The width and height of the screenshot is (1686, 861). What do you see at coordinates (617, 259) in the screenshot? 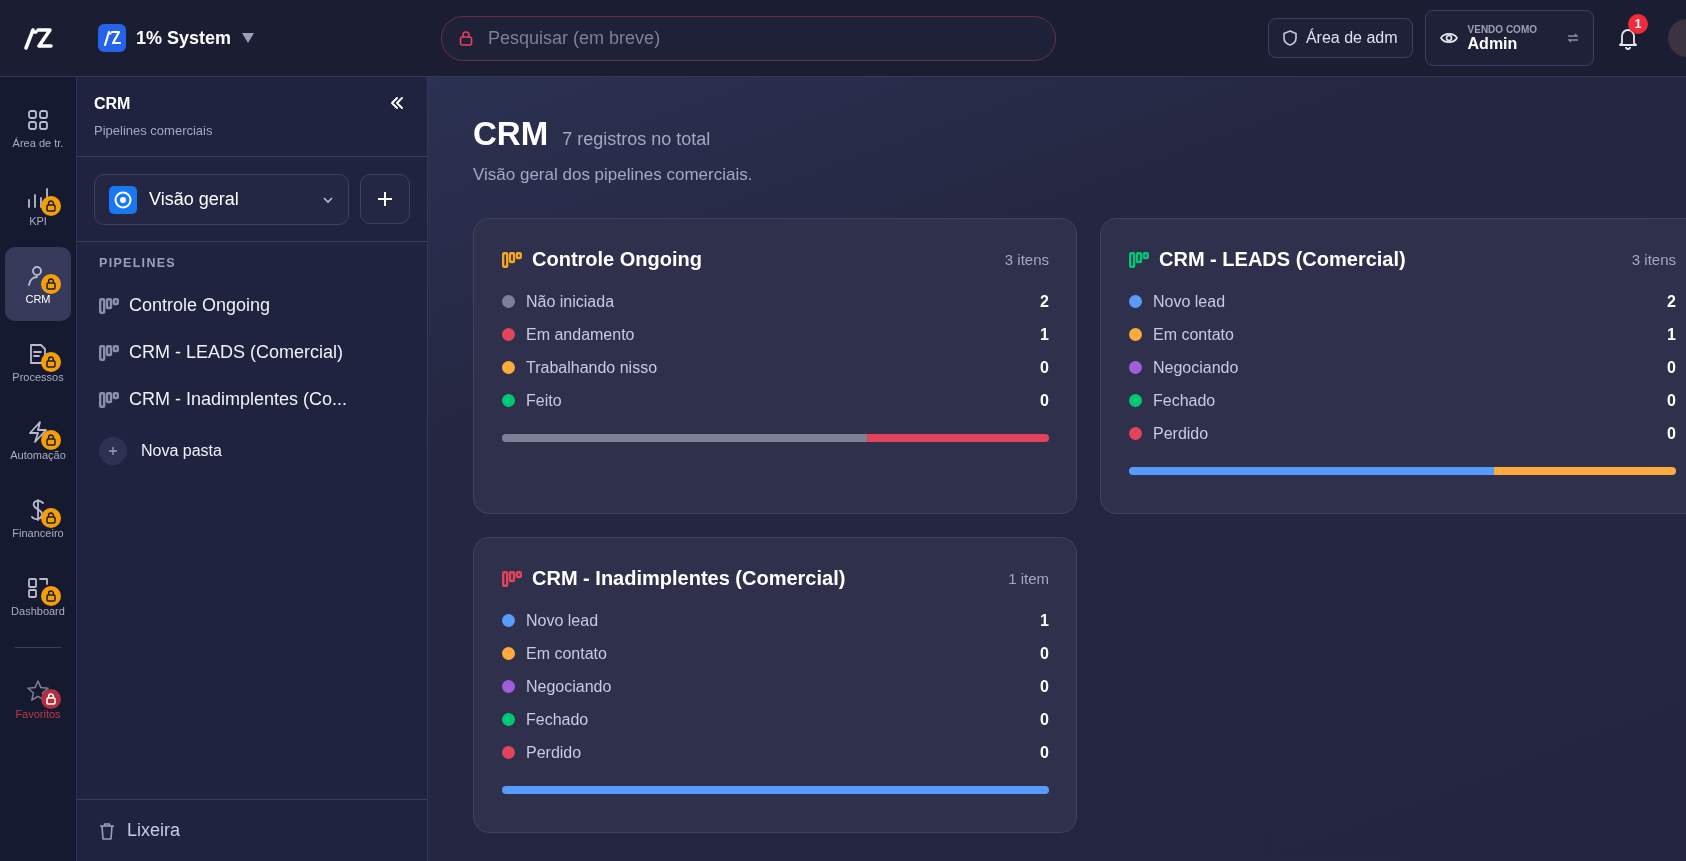
I see `card-title: Controle Ongoing` at bounding box center [617, 259].